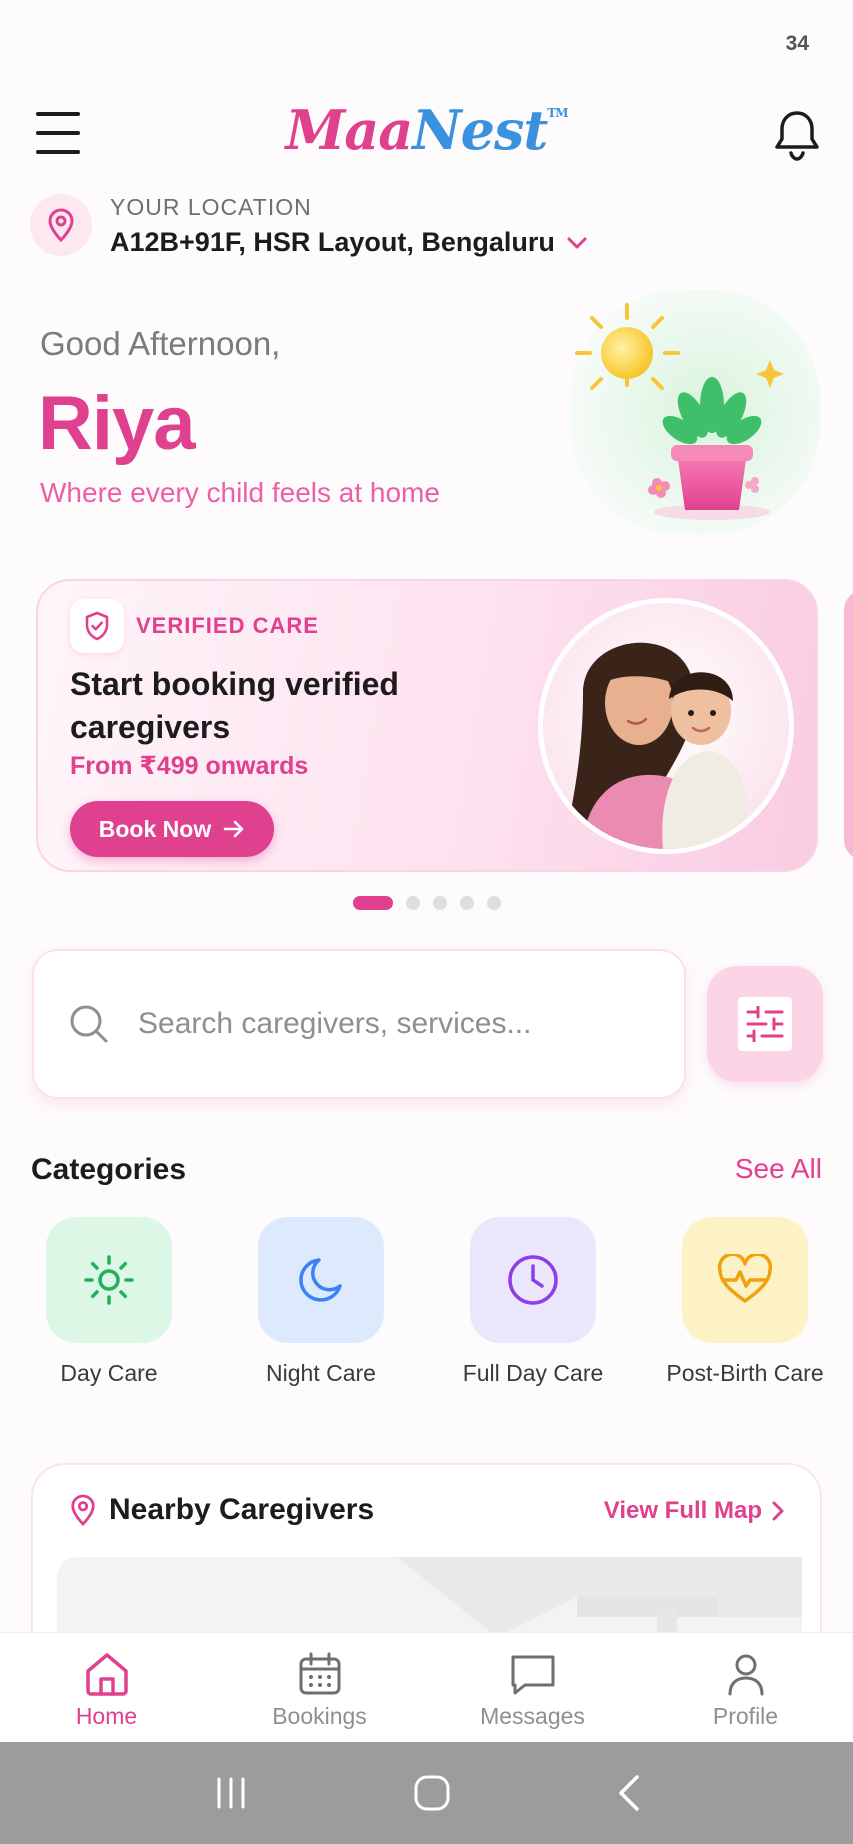  Describe the element at coordinates (426, 903) in the screenshot. I see `carousel-indicator` at that location.